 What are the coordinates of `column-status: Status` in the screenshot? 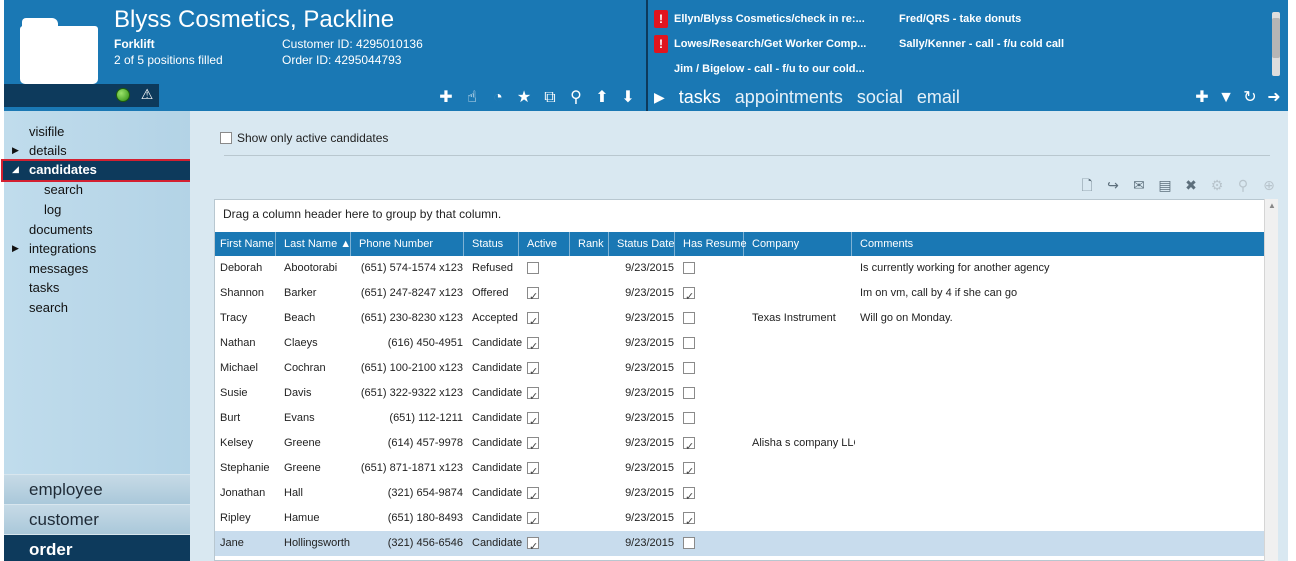 It's located at (493, 244).